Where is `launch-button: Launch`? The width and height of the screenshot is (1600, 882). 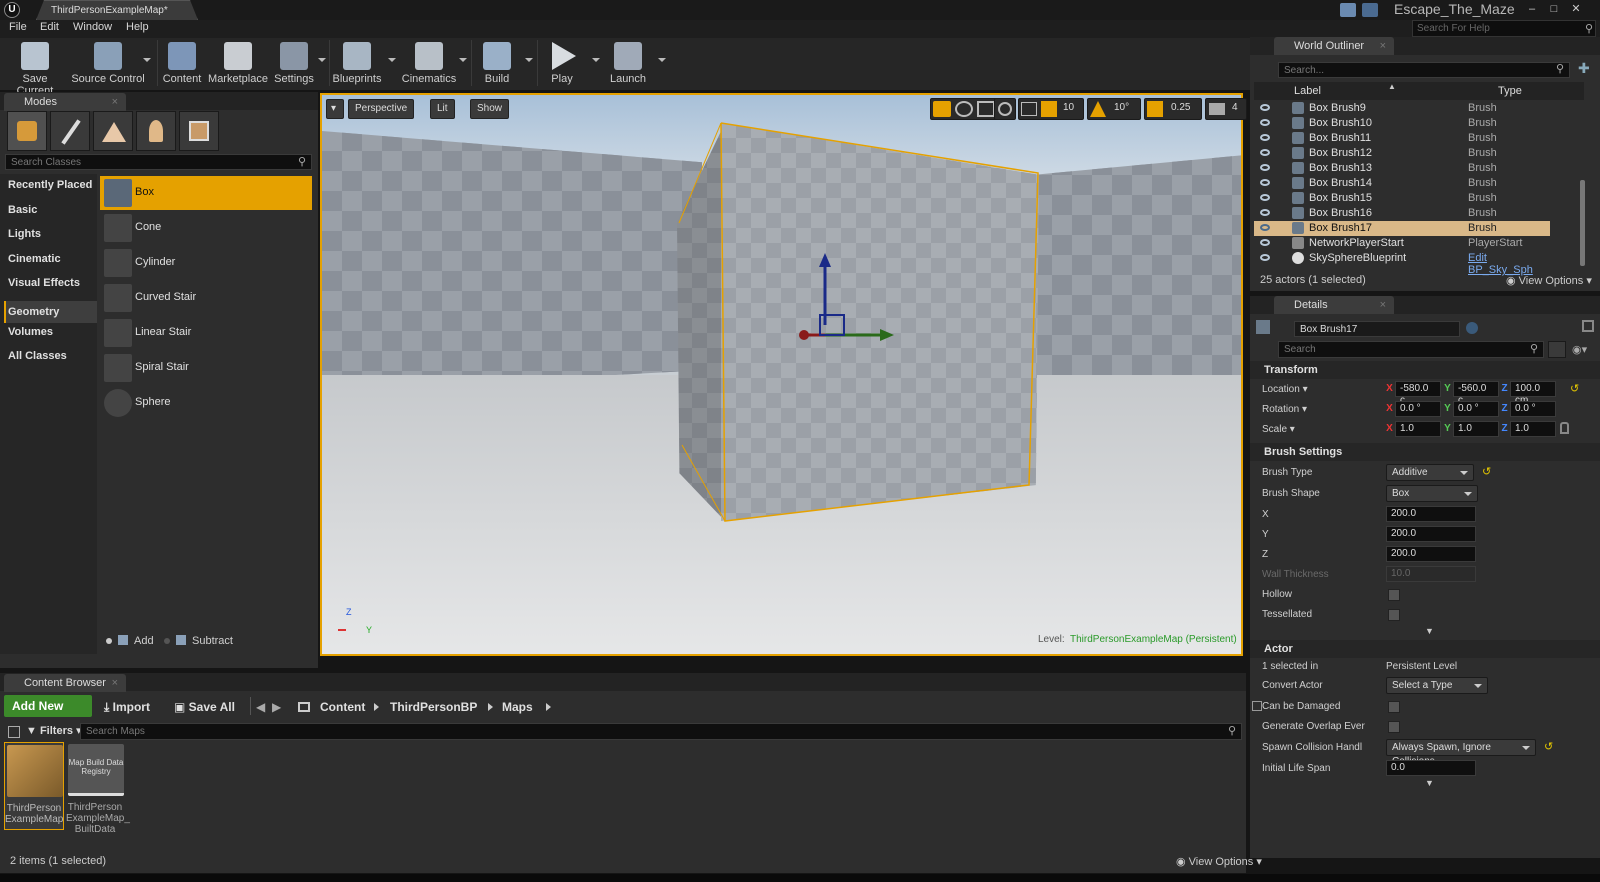
launch-button: Launch is located at coordinates (628, 64).